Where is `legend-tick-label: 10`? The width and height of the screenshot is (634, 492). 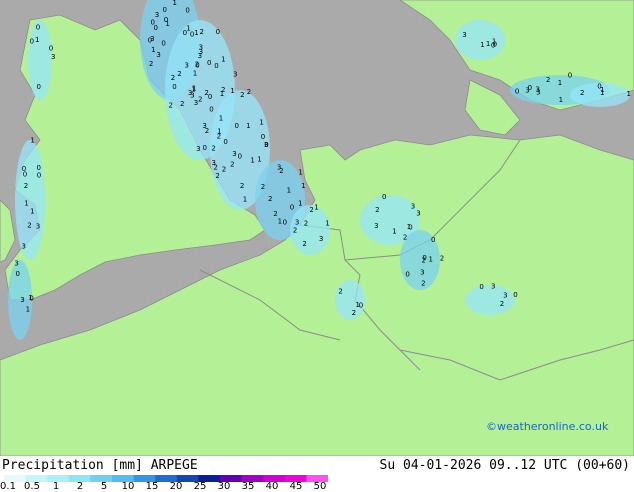
legend-tick-label: 10 is located at coordinates (128, 486).